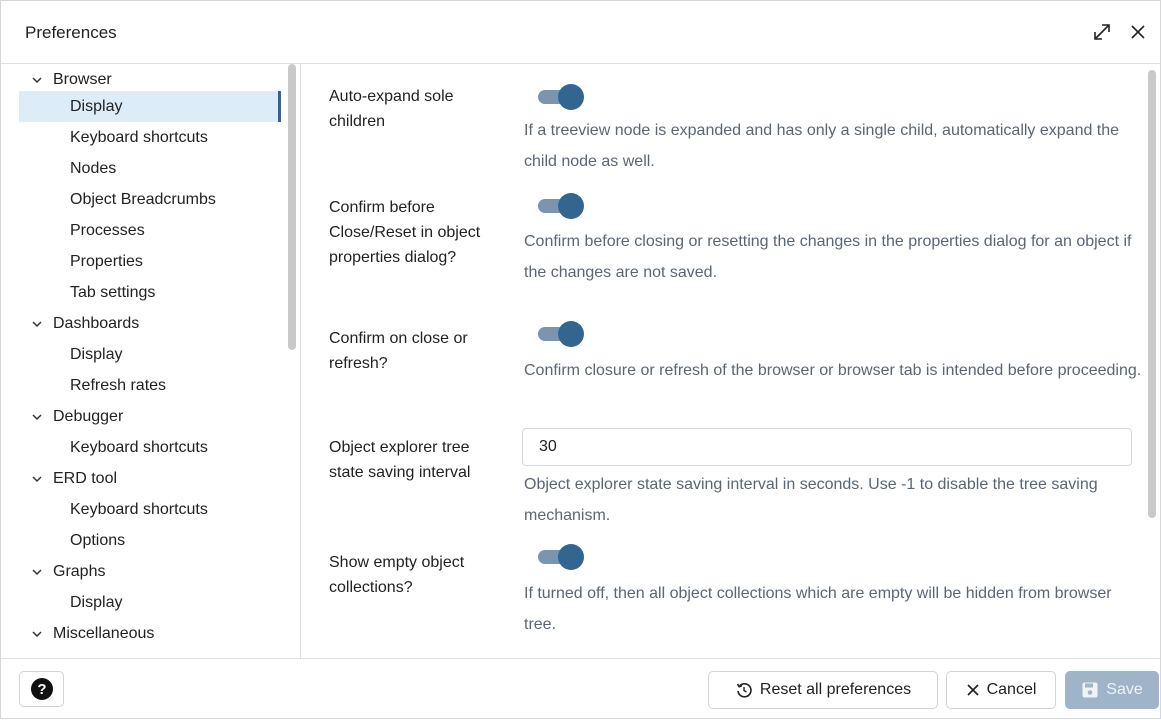  I want to click on dialog-footer: ? Reset all preferences Cancel Save, so click(580, 689).